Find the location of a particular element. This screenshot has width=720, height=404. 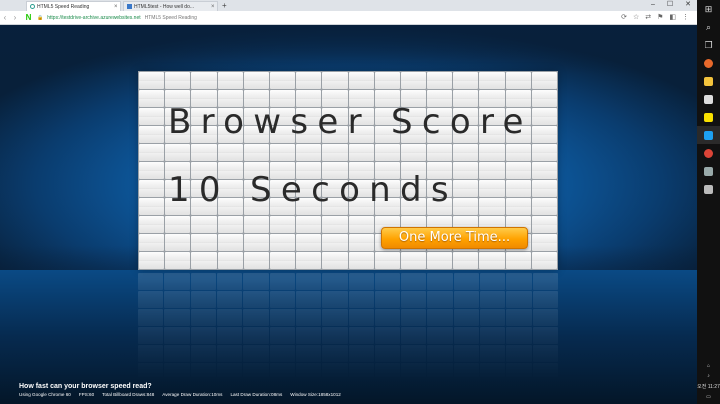

volume-icon: ♪ is located at coordinates (708, 376).